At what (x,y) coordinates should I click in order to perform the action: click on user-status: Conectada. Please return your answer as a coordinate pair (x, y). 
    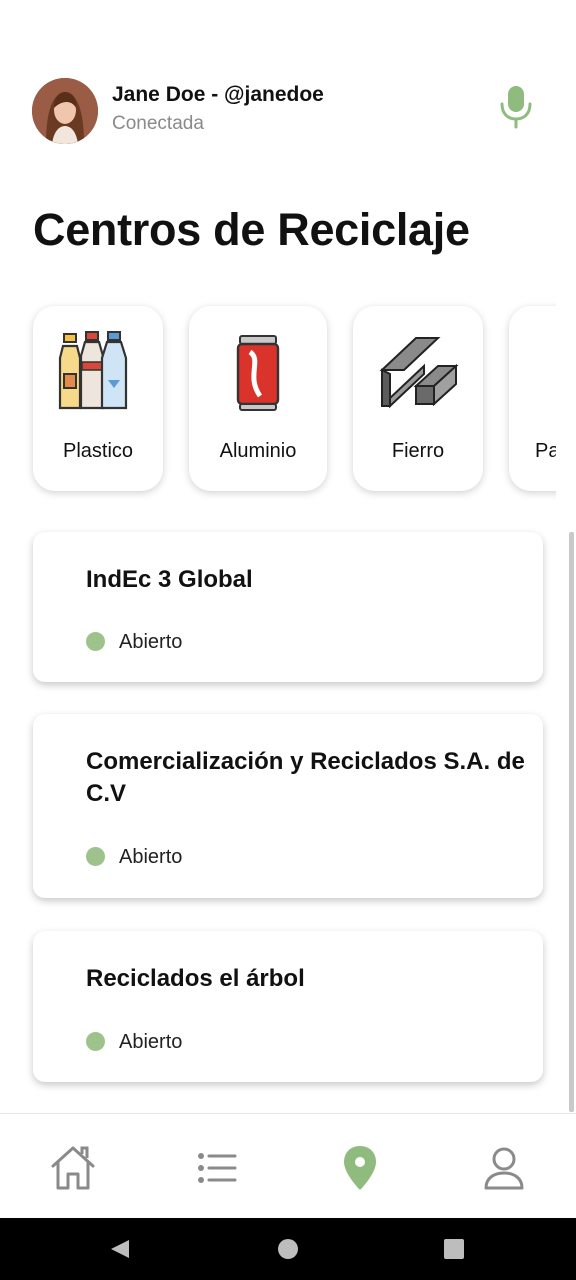
    Looking at the image, I should click on (158, 123).